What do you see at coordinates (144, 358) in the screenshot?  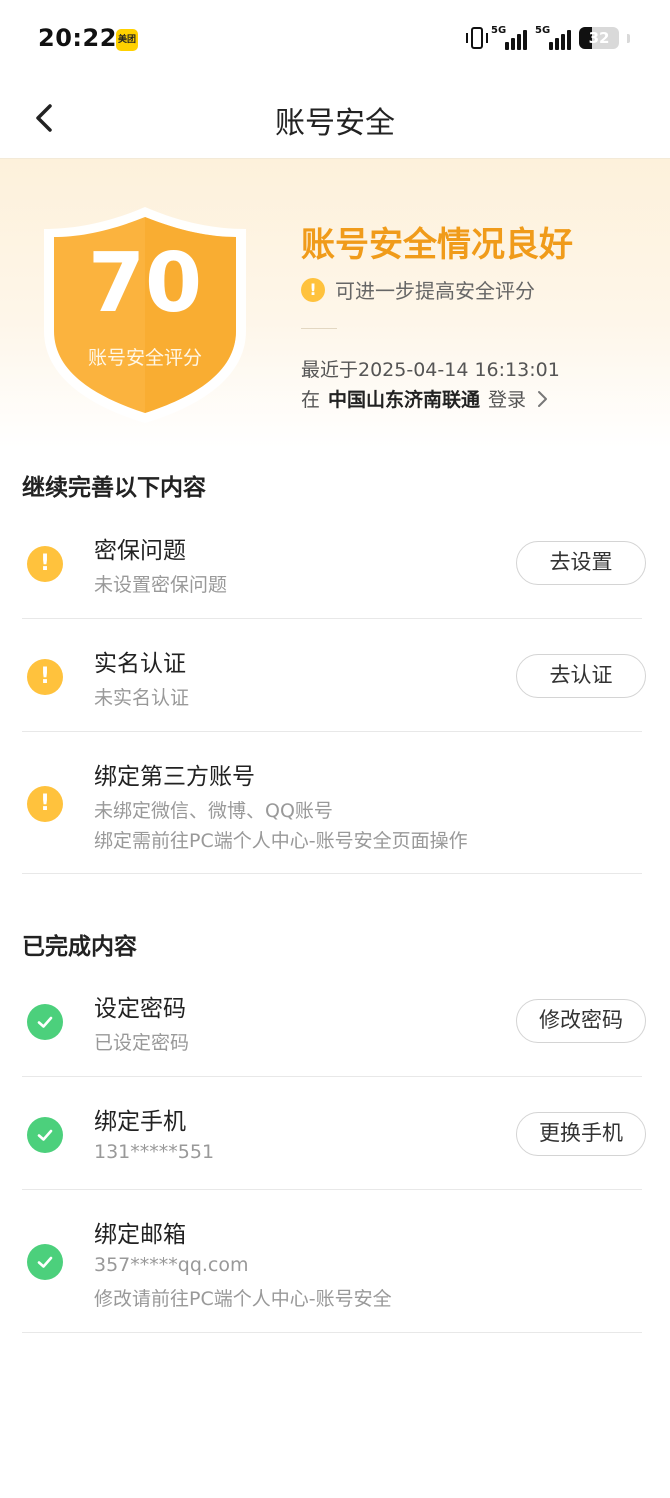 I see `security-score-label: 账号安全评分` at bounding box center [144, 358].